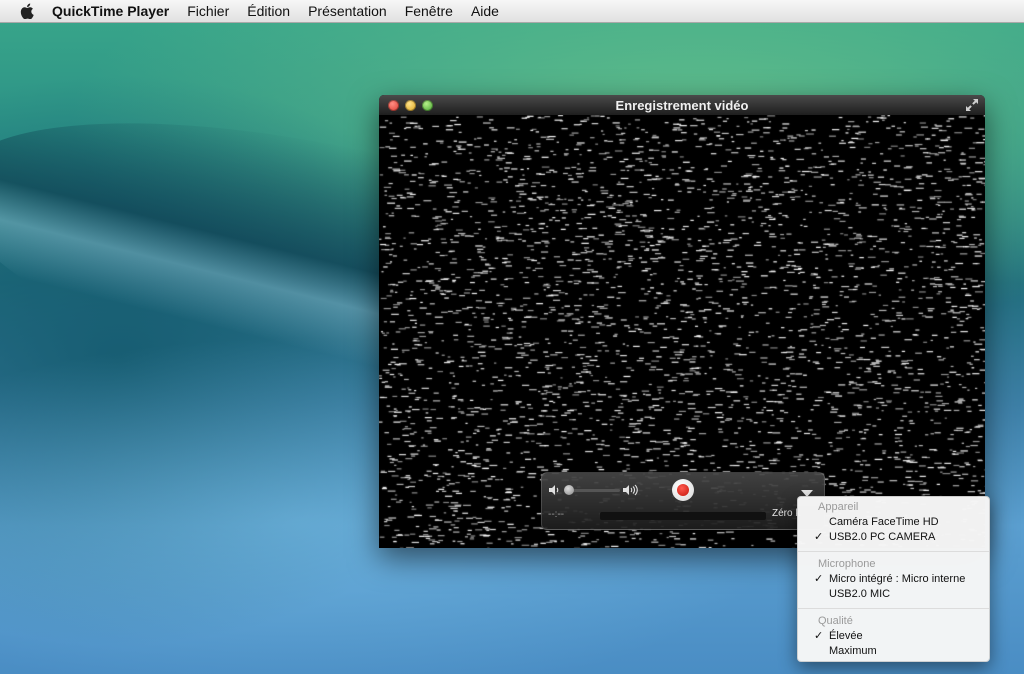 The width and height of the screenshot is (1024, 674). What do you see at coordinates (807, 491) in the screenshot?
I see `options-menu-button` at bounding box center [807, 491].